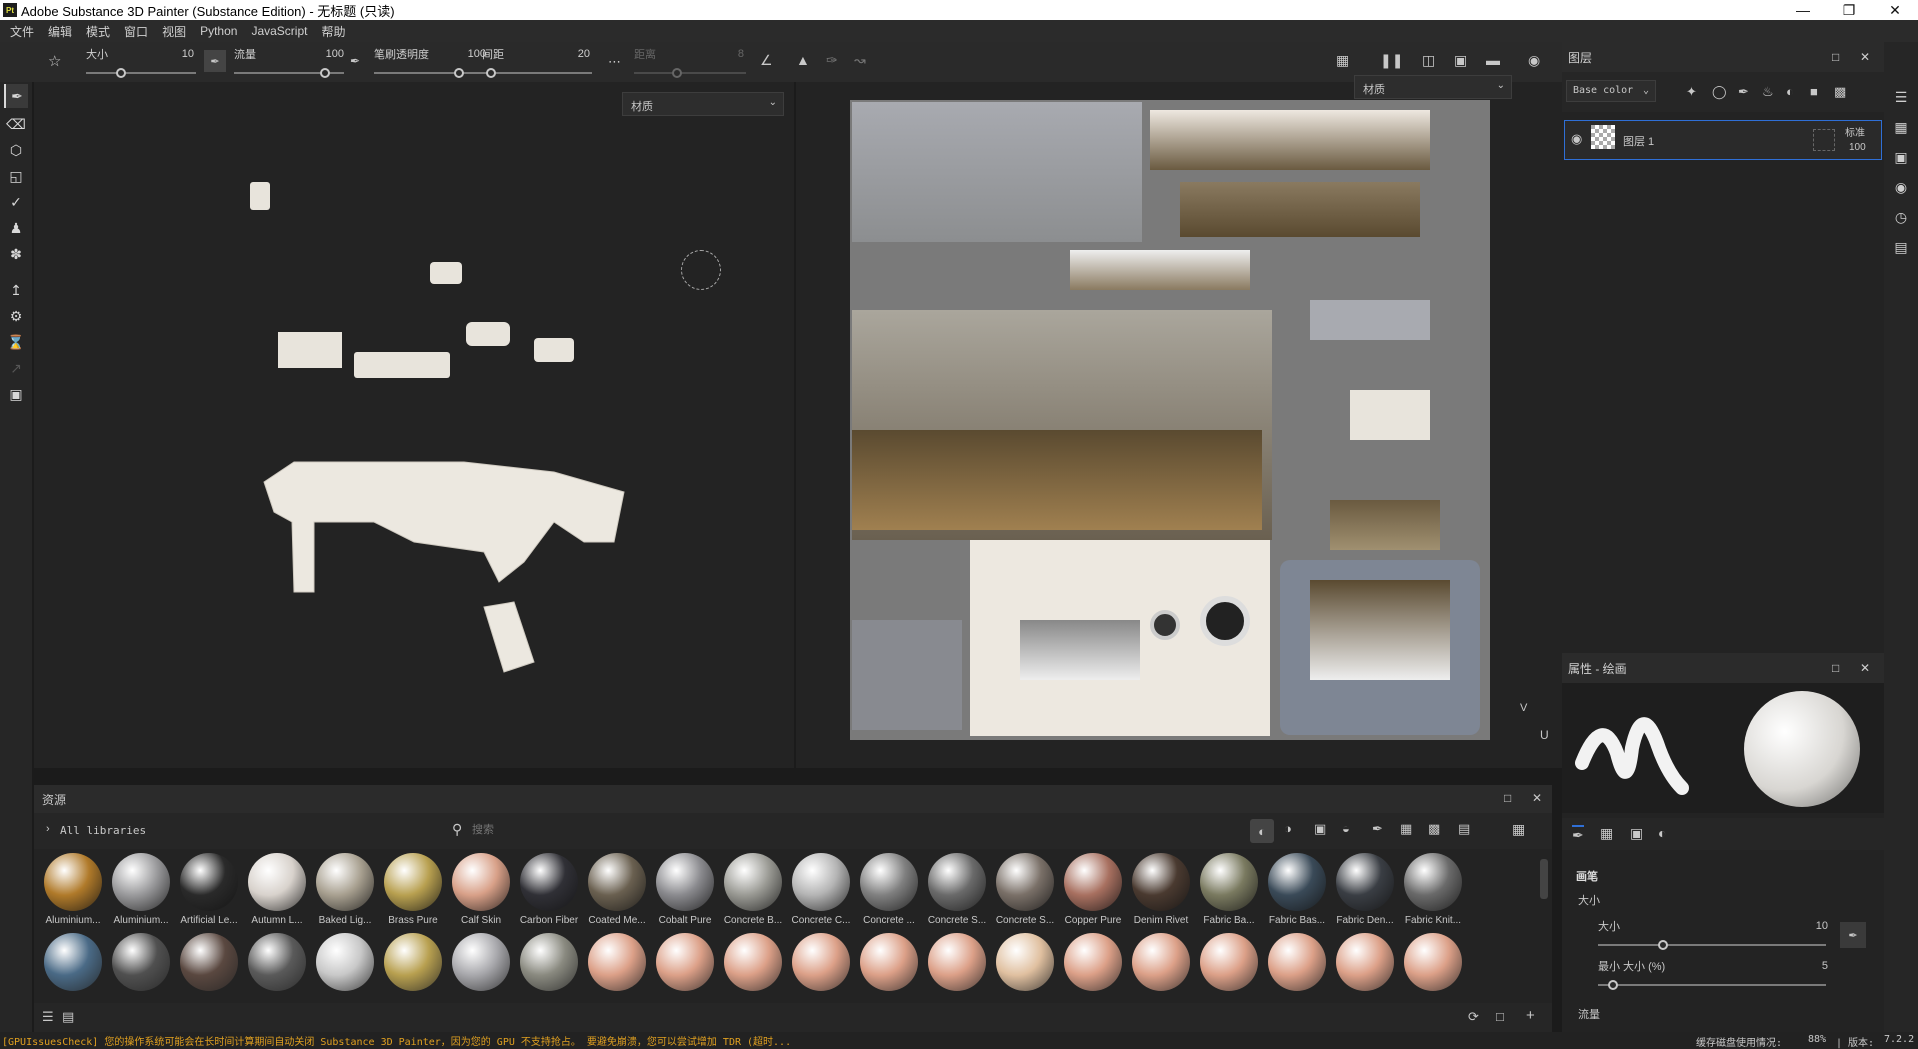  I want to click on import-folder-icon: □, so click(1500, 1016).